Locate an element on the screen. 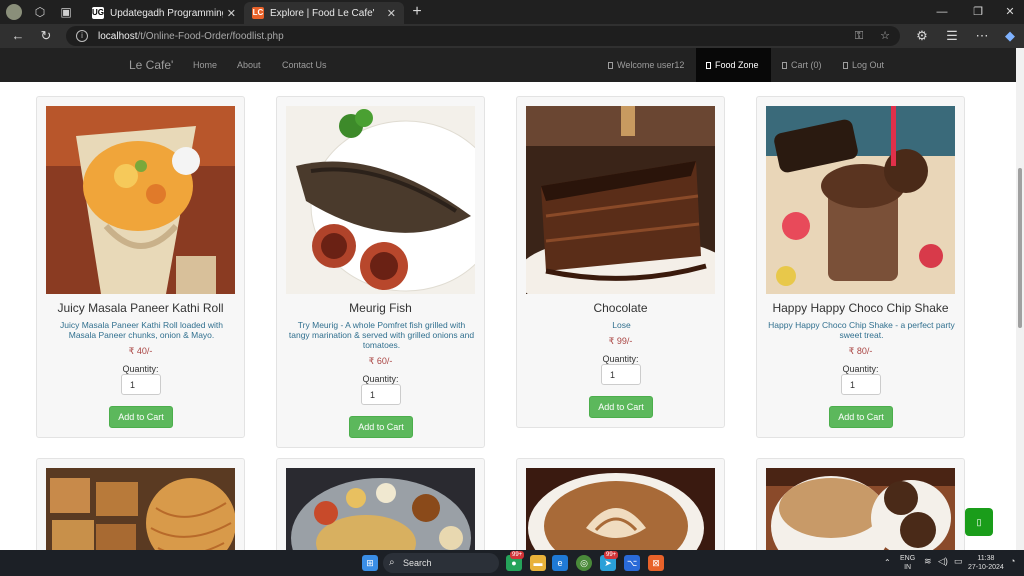  vscode-icon: ⌥ is located at coordinates (632, 563).